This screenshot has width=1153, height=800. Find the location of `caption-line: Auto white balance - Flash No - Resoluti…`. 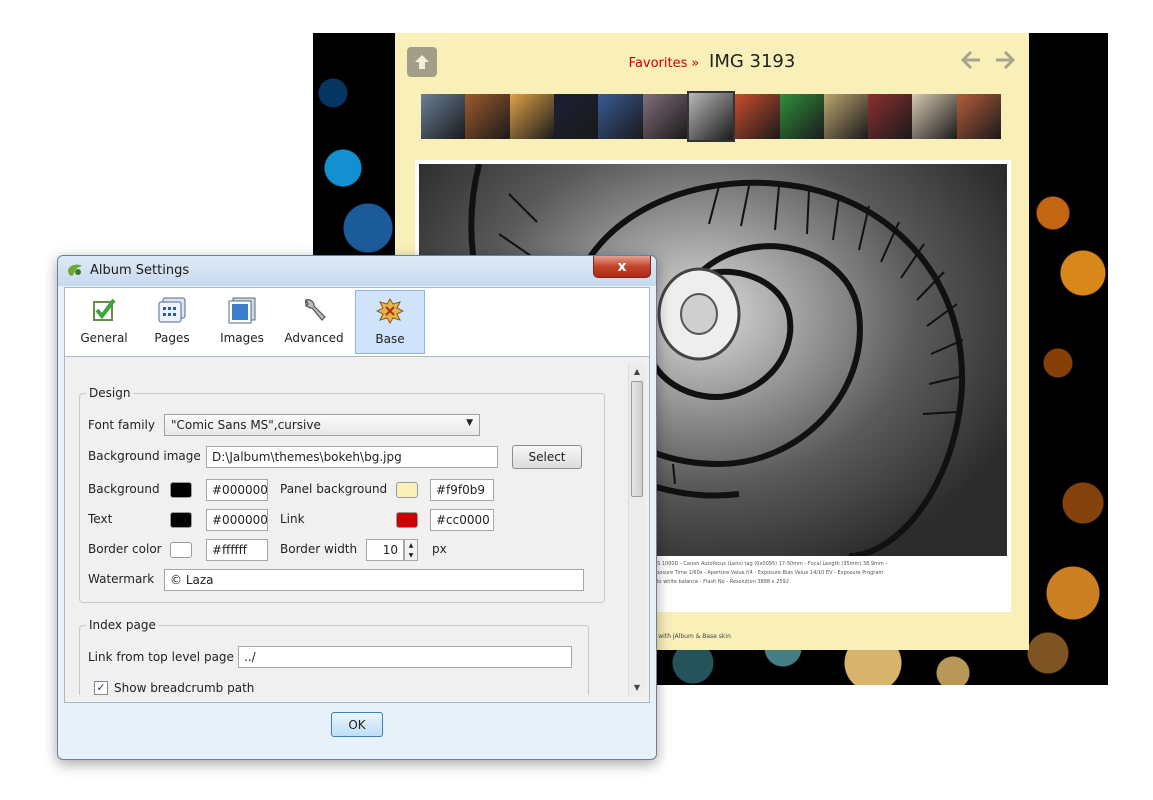

caption-line: Auto white balance - Flash No - Resoluti… is located at coordinates (719, 582).